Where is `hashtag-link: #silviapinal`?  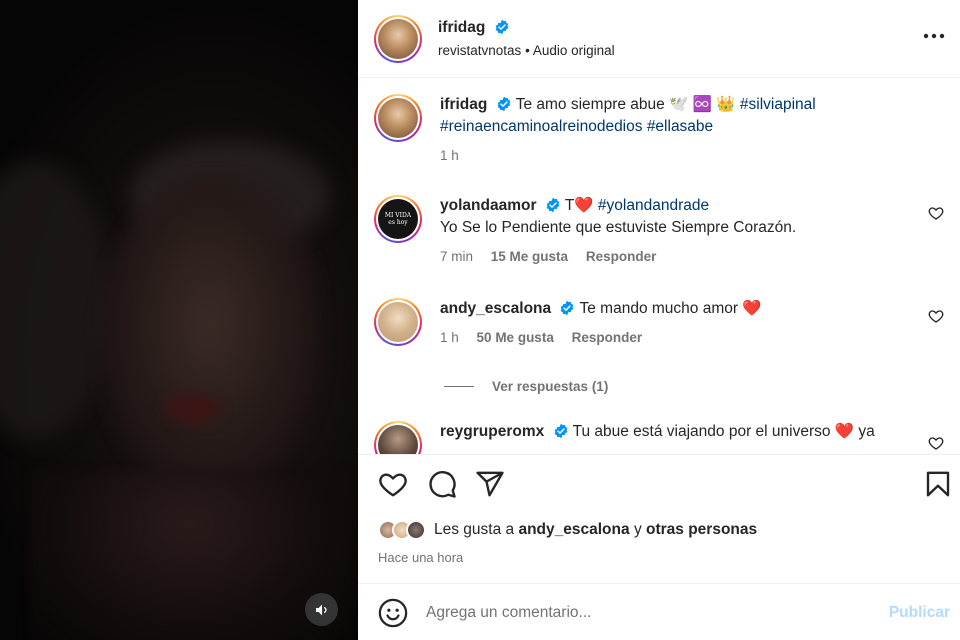 hashtag-link: #silviapinal is located at coordinates (778, 104).